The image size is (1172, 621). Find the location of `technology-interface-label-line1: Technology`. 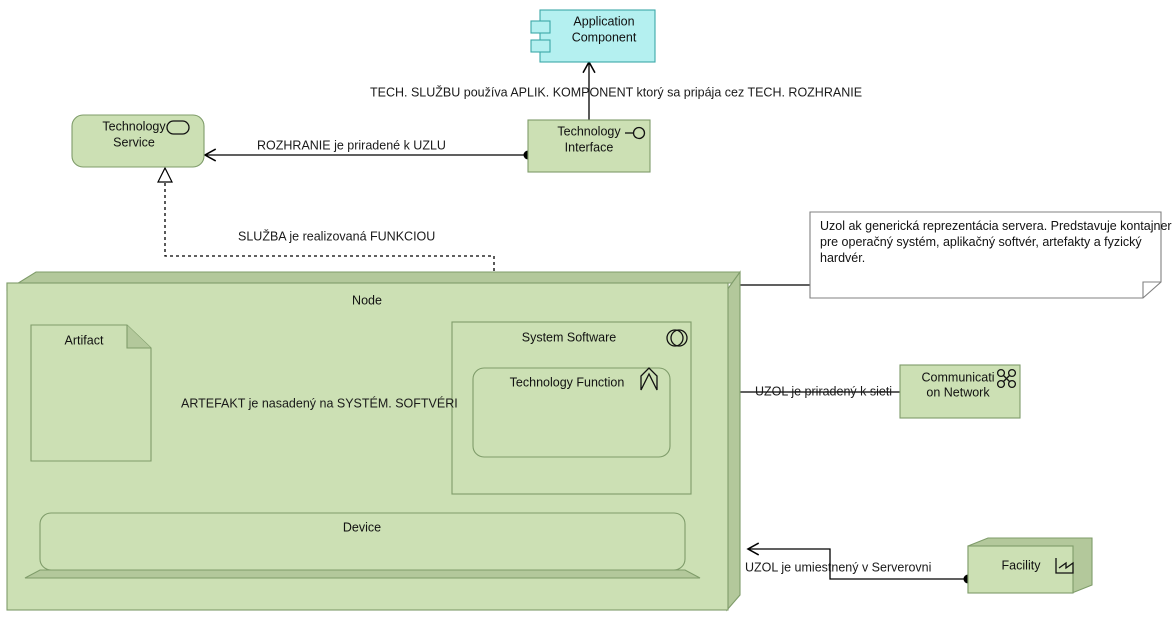

technology-interface-label-line1: Technology is located at coordinates (589, 131).